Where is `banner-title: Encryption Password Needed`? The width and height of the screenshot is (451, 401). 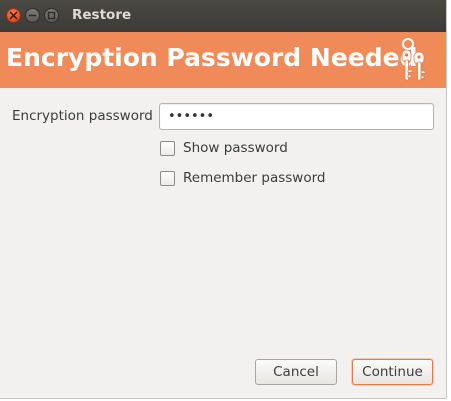 banner-title: Encryption Password Needed is located at coordinates (212, 57).